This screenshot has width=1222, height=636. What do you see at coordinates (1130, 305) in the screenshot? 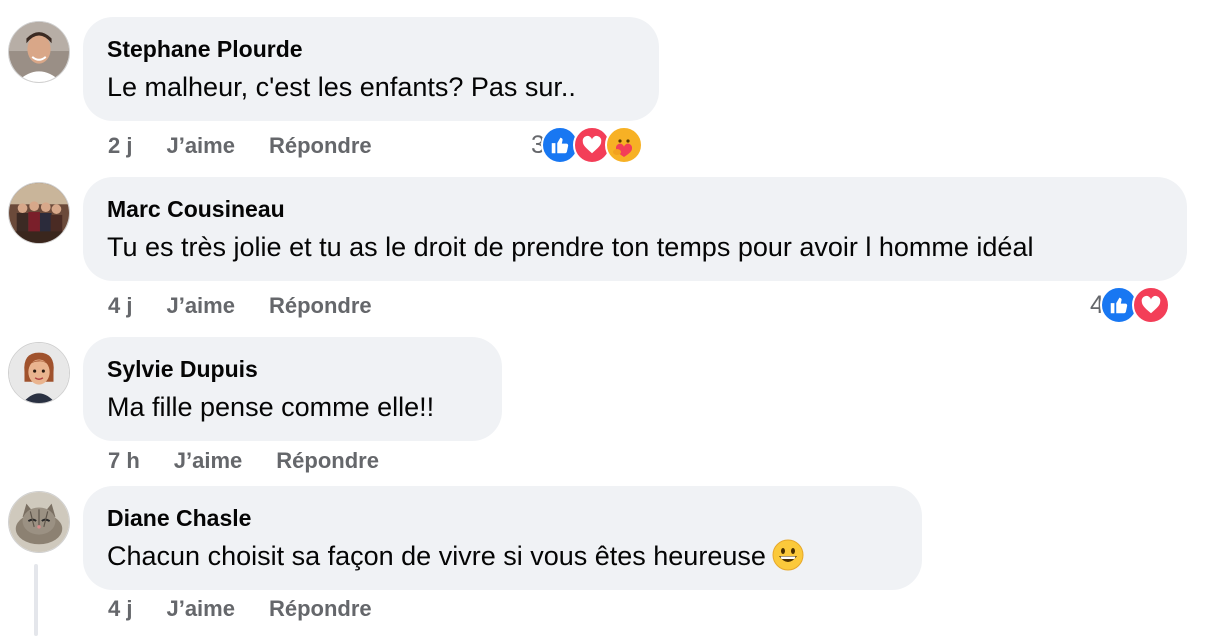
I see `reaction-summary: 4` at bounding box center [1130, 305].